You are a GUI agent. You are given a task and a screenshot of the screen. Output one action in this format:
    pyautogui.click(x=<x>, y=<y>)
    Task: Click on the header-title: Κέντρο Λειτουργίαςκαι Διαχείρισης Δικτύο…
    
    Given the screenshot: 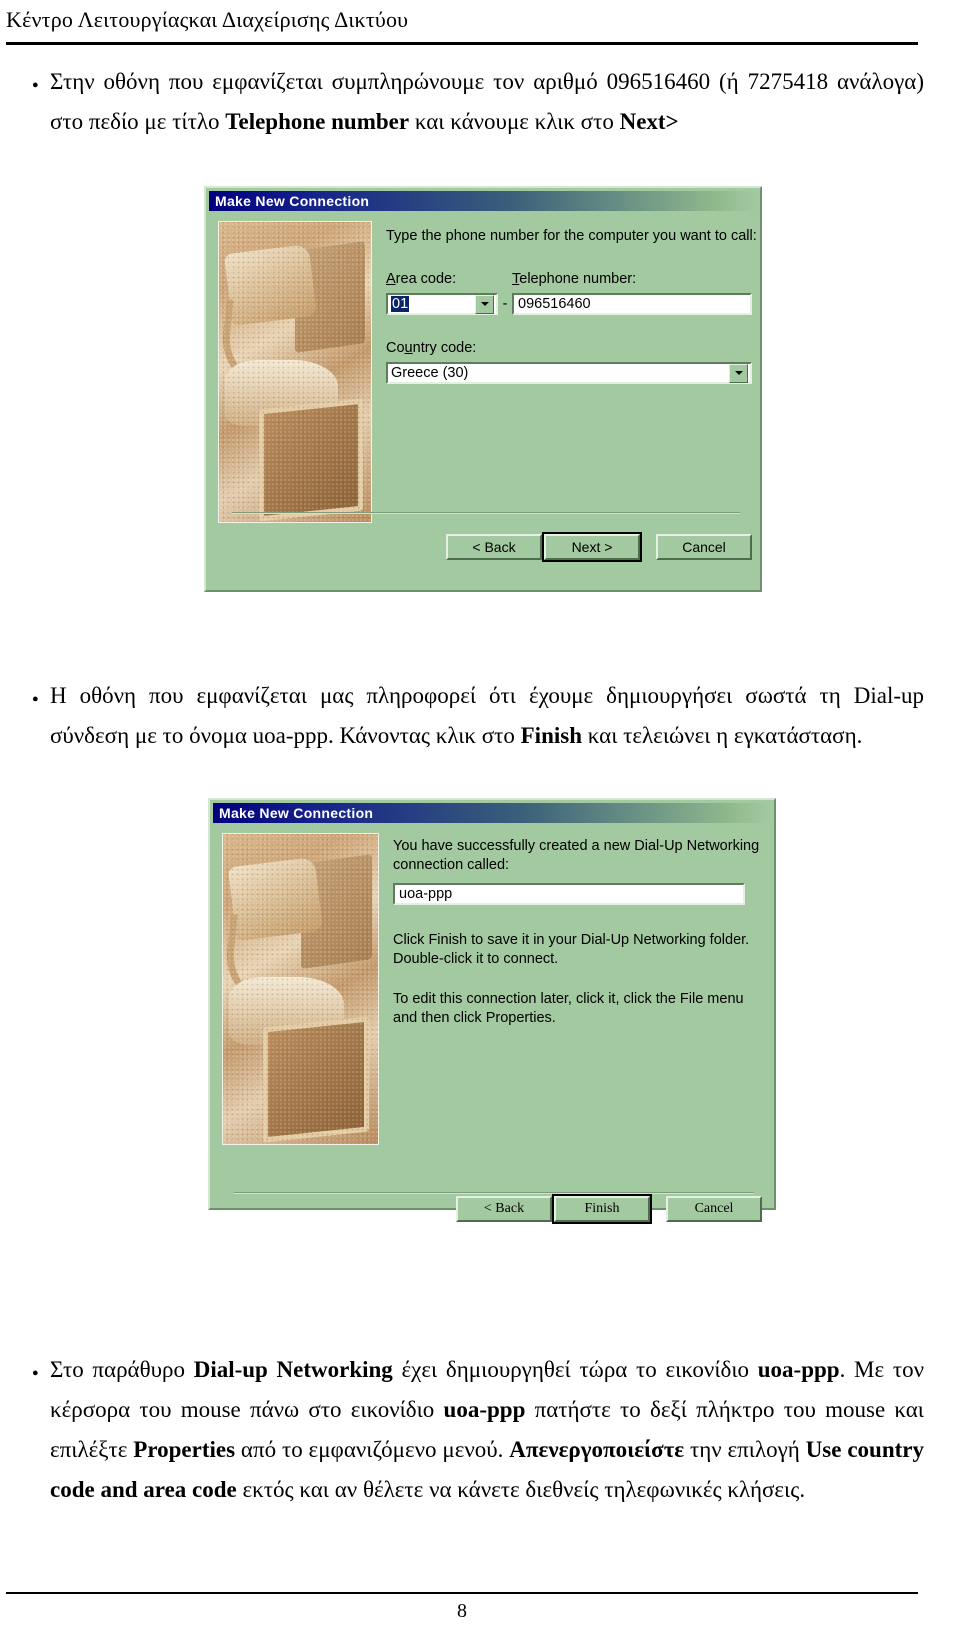 What is the action you would take?
    pyautogui.click(x=207, y=19)
    